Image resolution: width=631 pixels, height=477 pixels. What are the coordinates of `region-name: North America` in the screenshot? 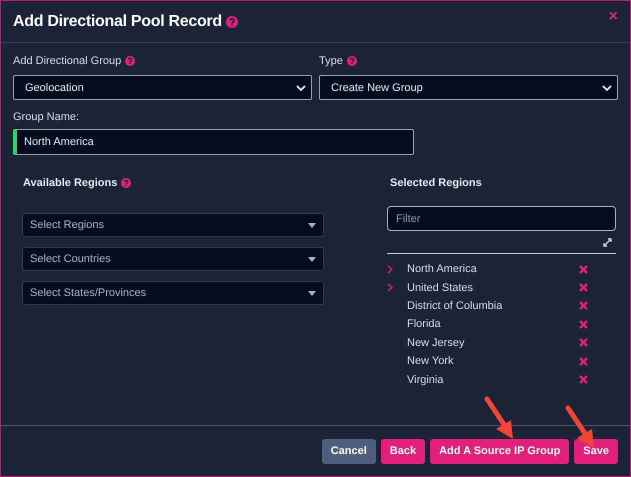 It's located at (442, 269).